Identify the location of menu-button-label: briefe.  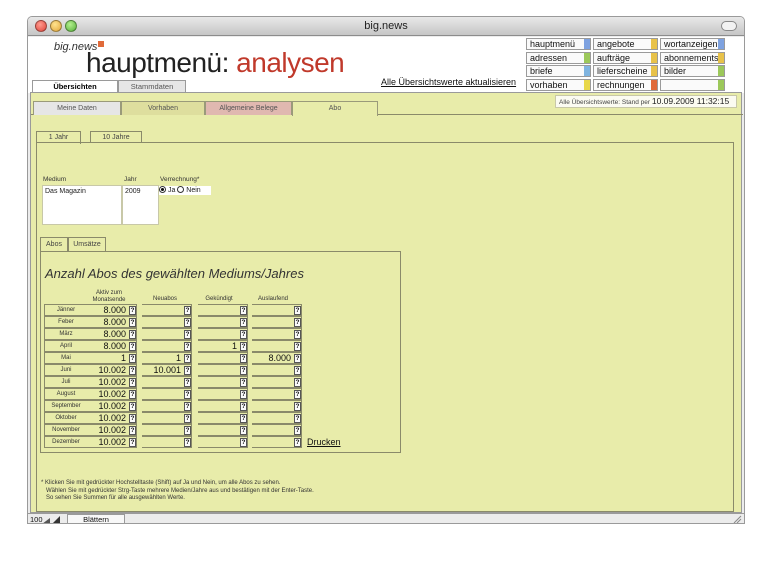
(541, 71).